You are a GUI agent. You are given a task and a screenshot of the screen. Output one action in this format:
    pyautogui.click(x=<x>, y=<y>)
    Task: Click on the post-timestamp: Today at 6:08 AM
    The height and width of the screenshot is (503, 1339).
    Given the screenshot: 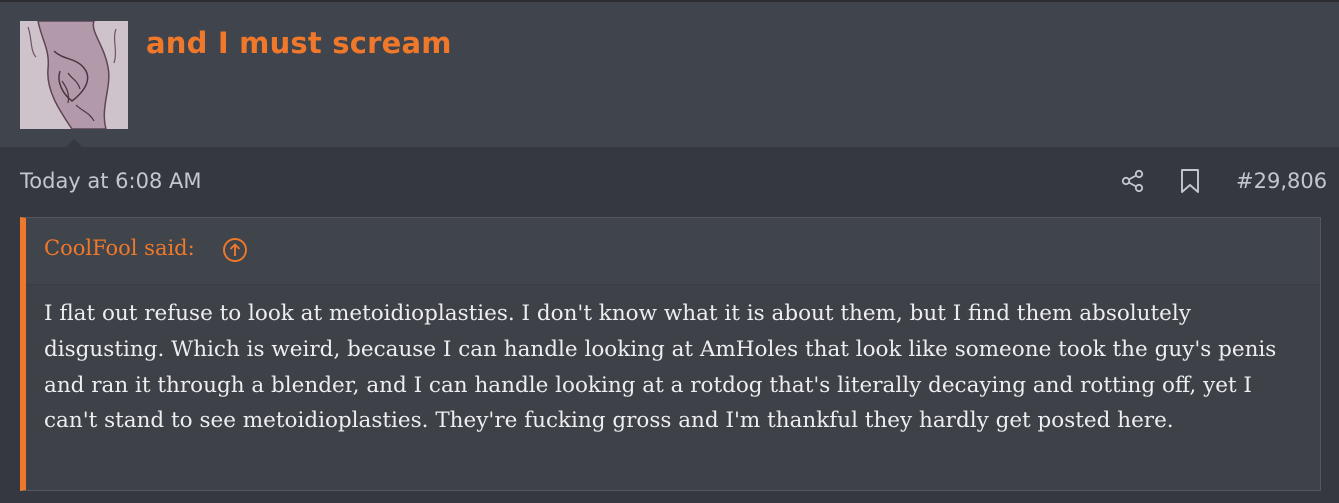 What is the action you would take?
    pyautogui.click(x=111, y=181)
    